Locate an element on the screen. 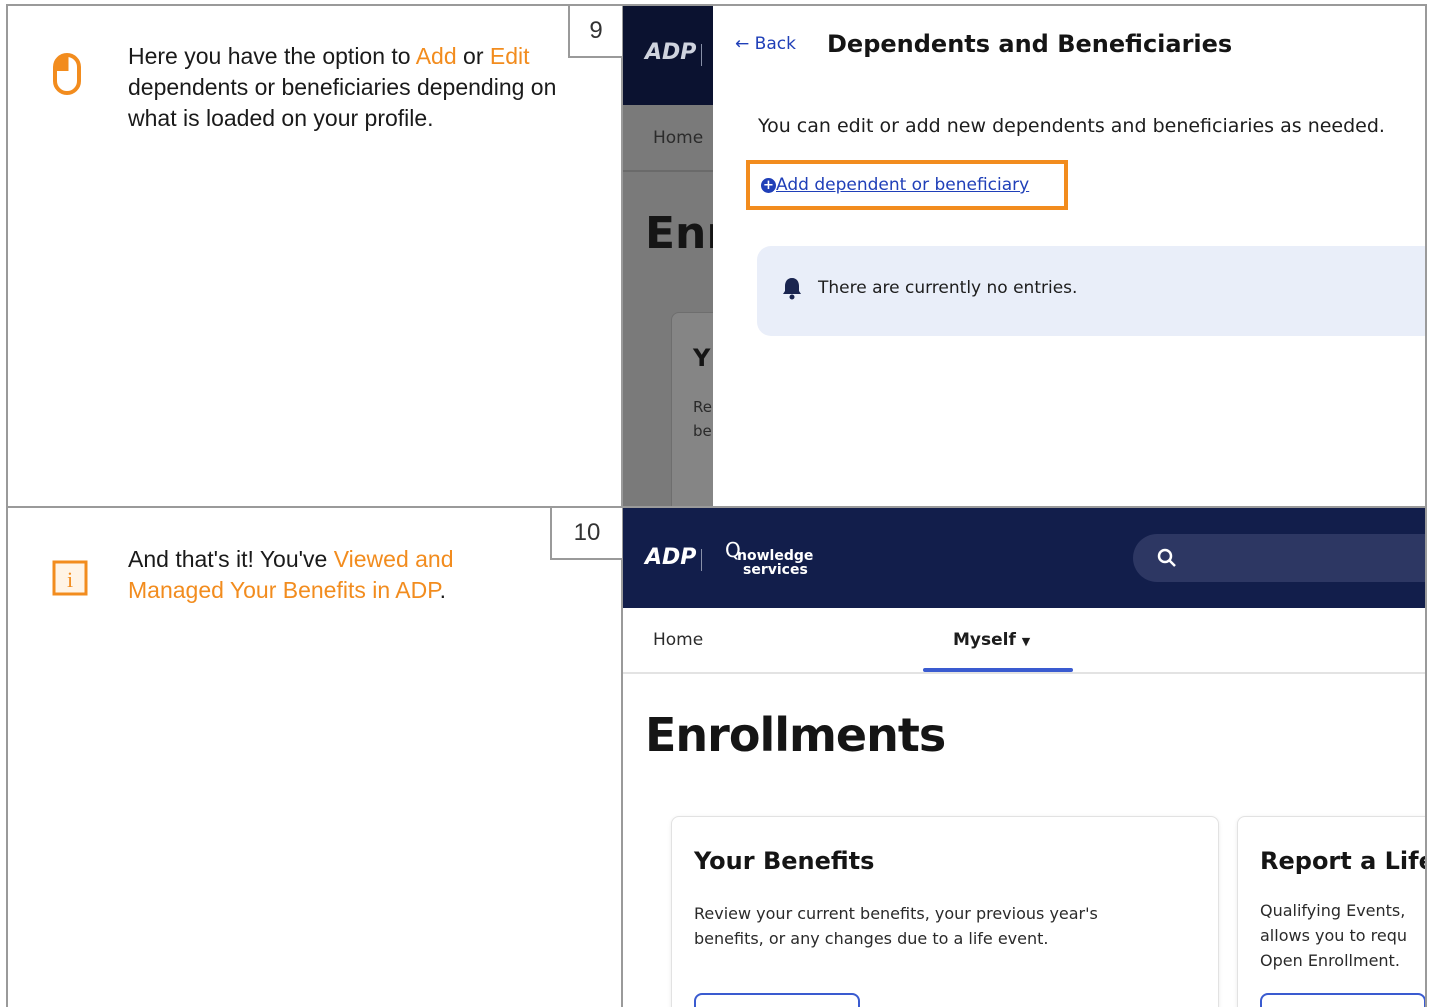 The image size is (1434, 1007). desc-text: or is located at coordinates (473, 56).